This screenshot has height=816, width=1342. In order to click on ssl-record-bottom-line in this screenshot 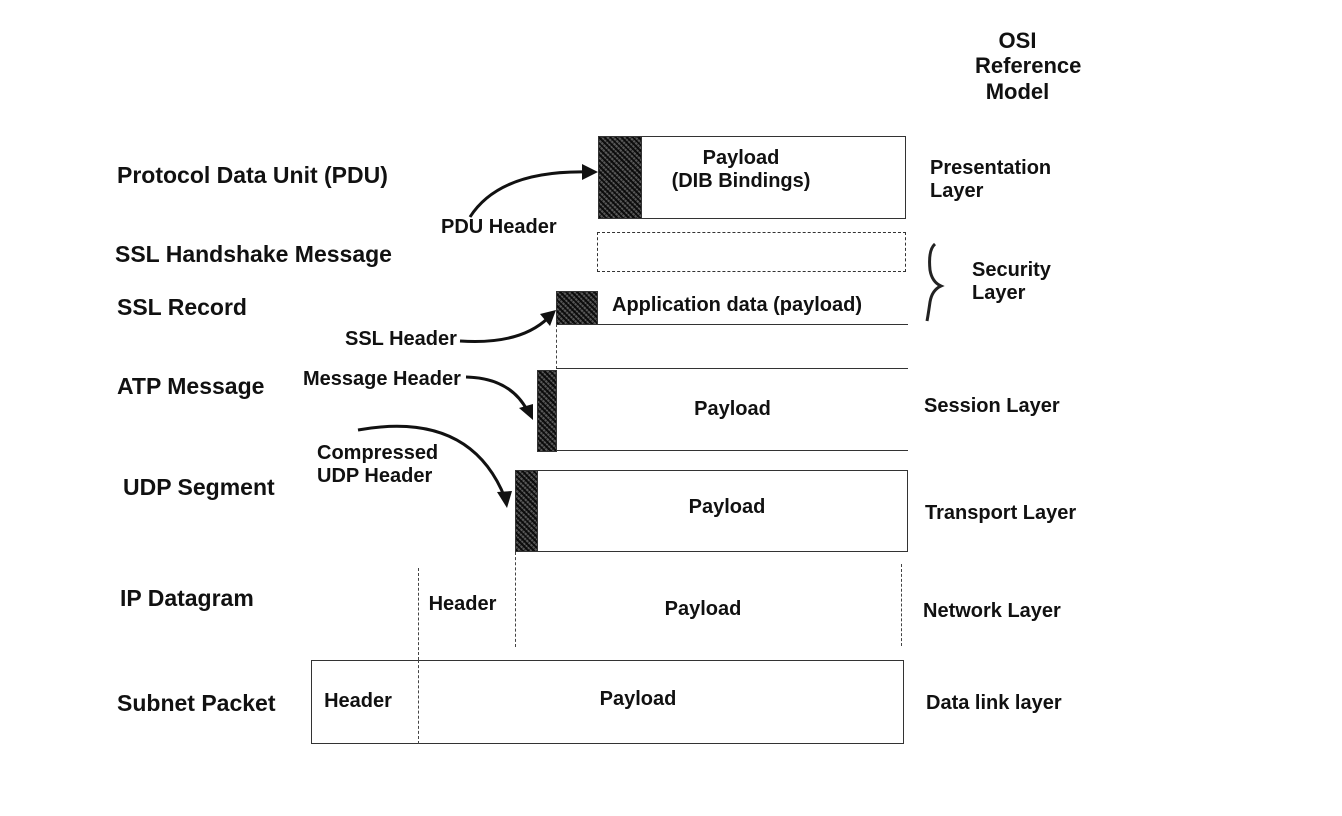, I will do `click(732, 368)`.